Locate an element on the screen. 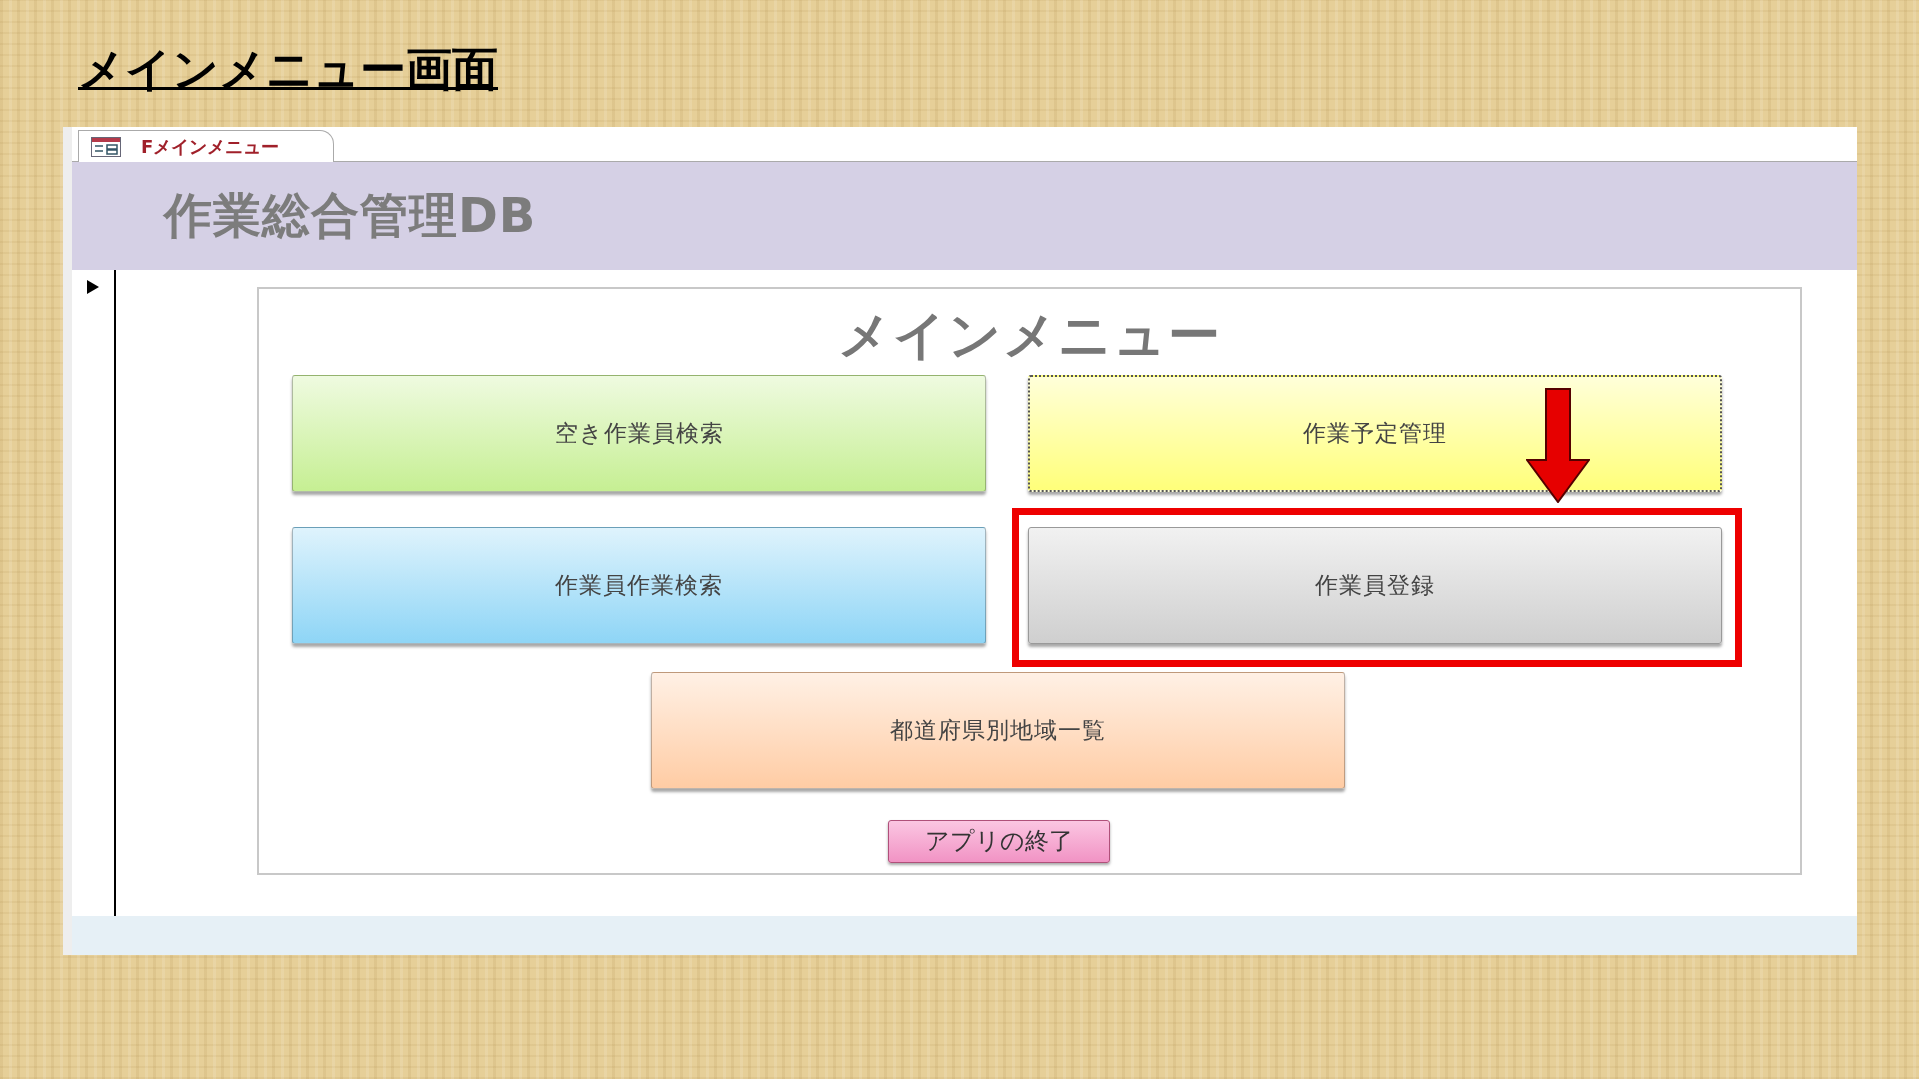 The height and width of the screenshot is (1079, 1919). menu-heading: メインメニュー is located at coordinates (1029, 335).